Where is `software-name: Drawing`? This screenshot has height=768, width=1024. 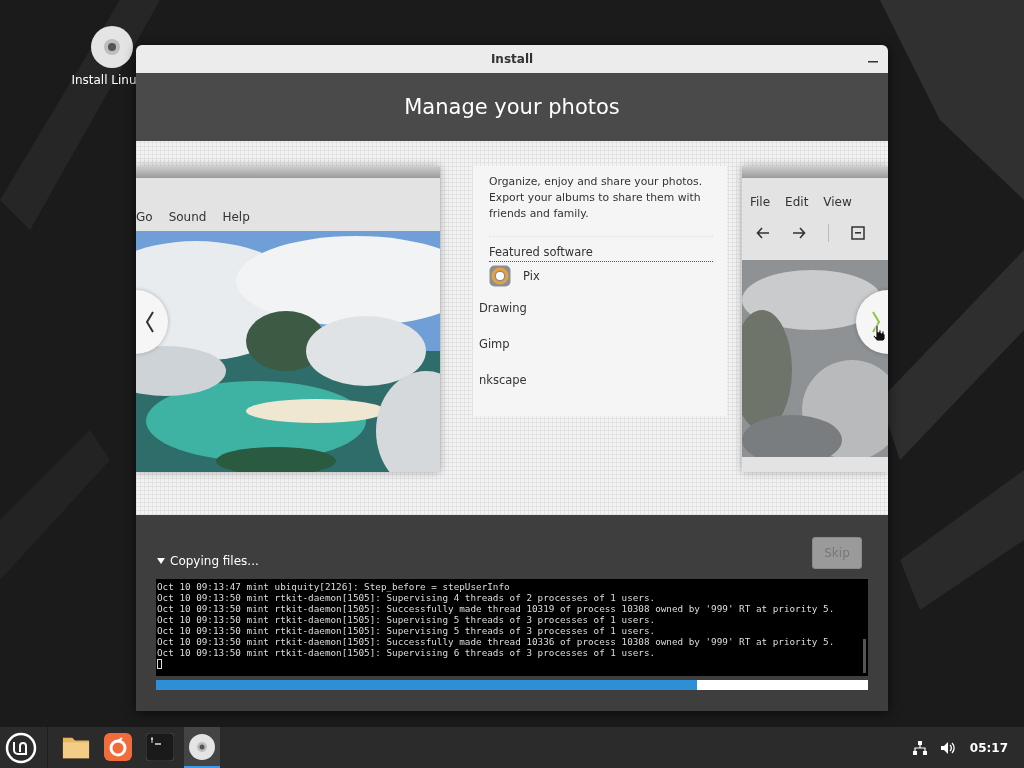 software-name: Drawing is located at coordinates (503, 308).